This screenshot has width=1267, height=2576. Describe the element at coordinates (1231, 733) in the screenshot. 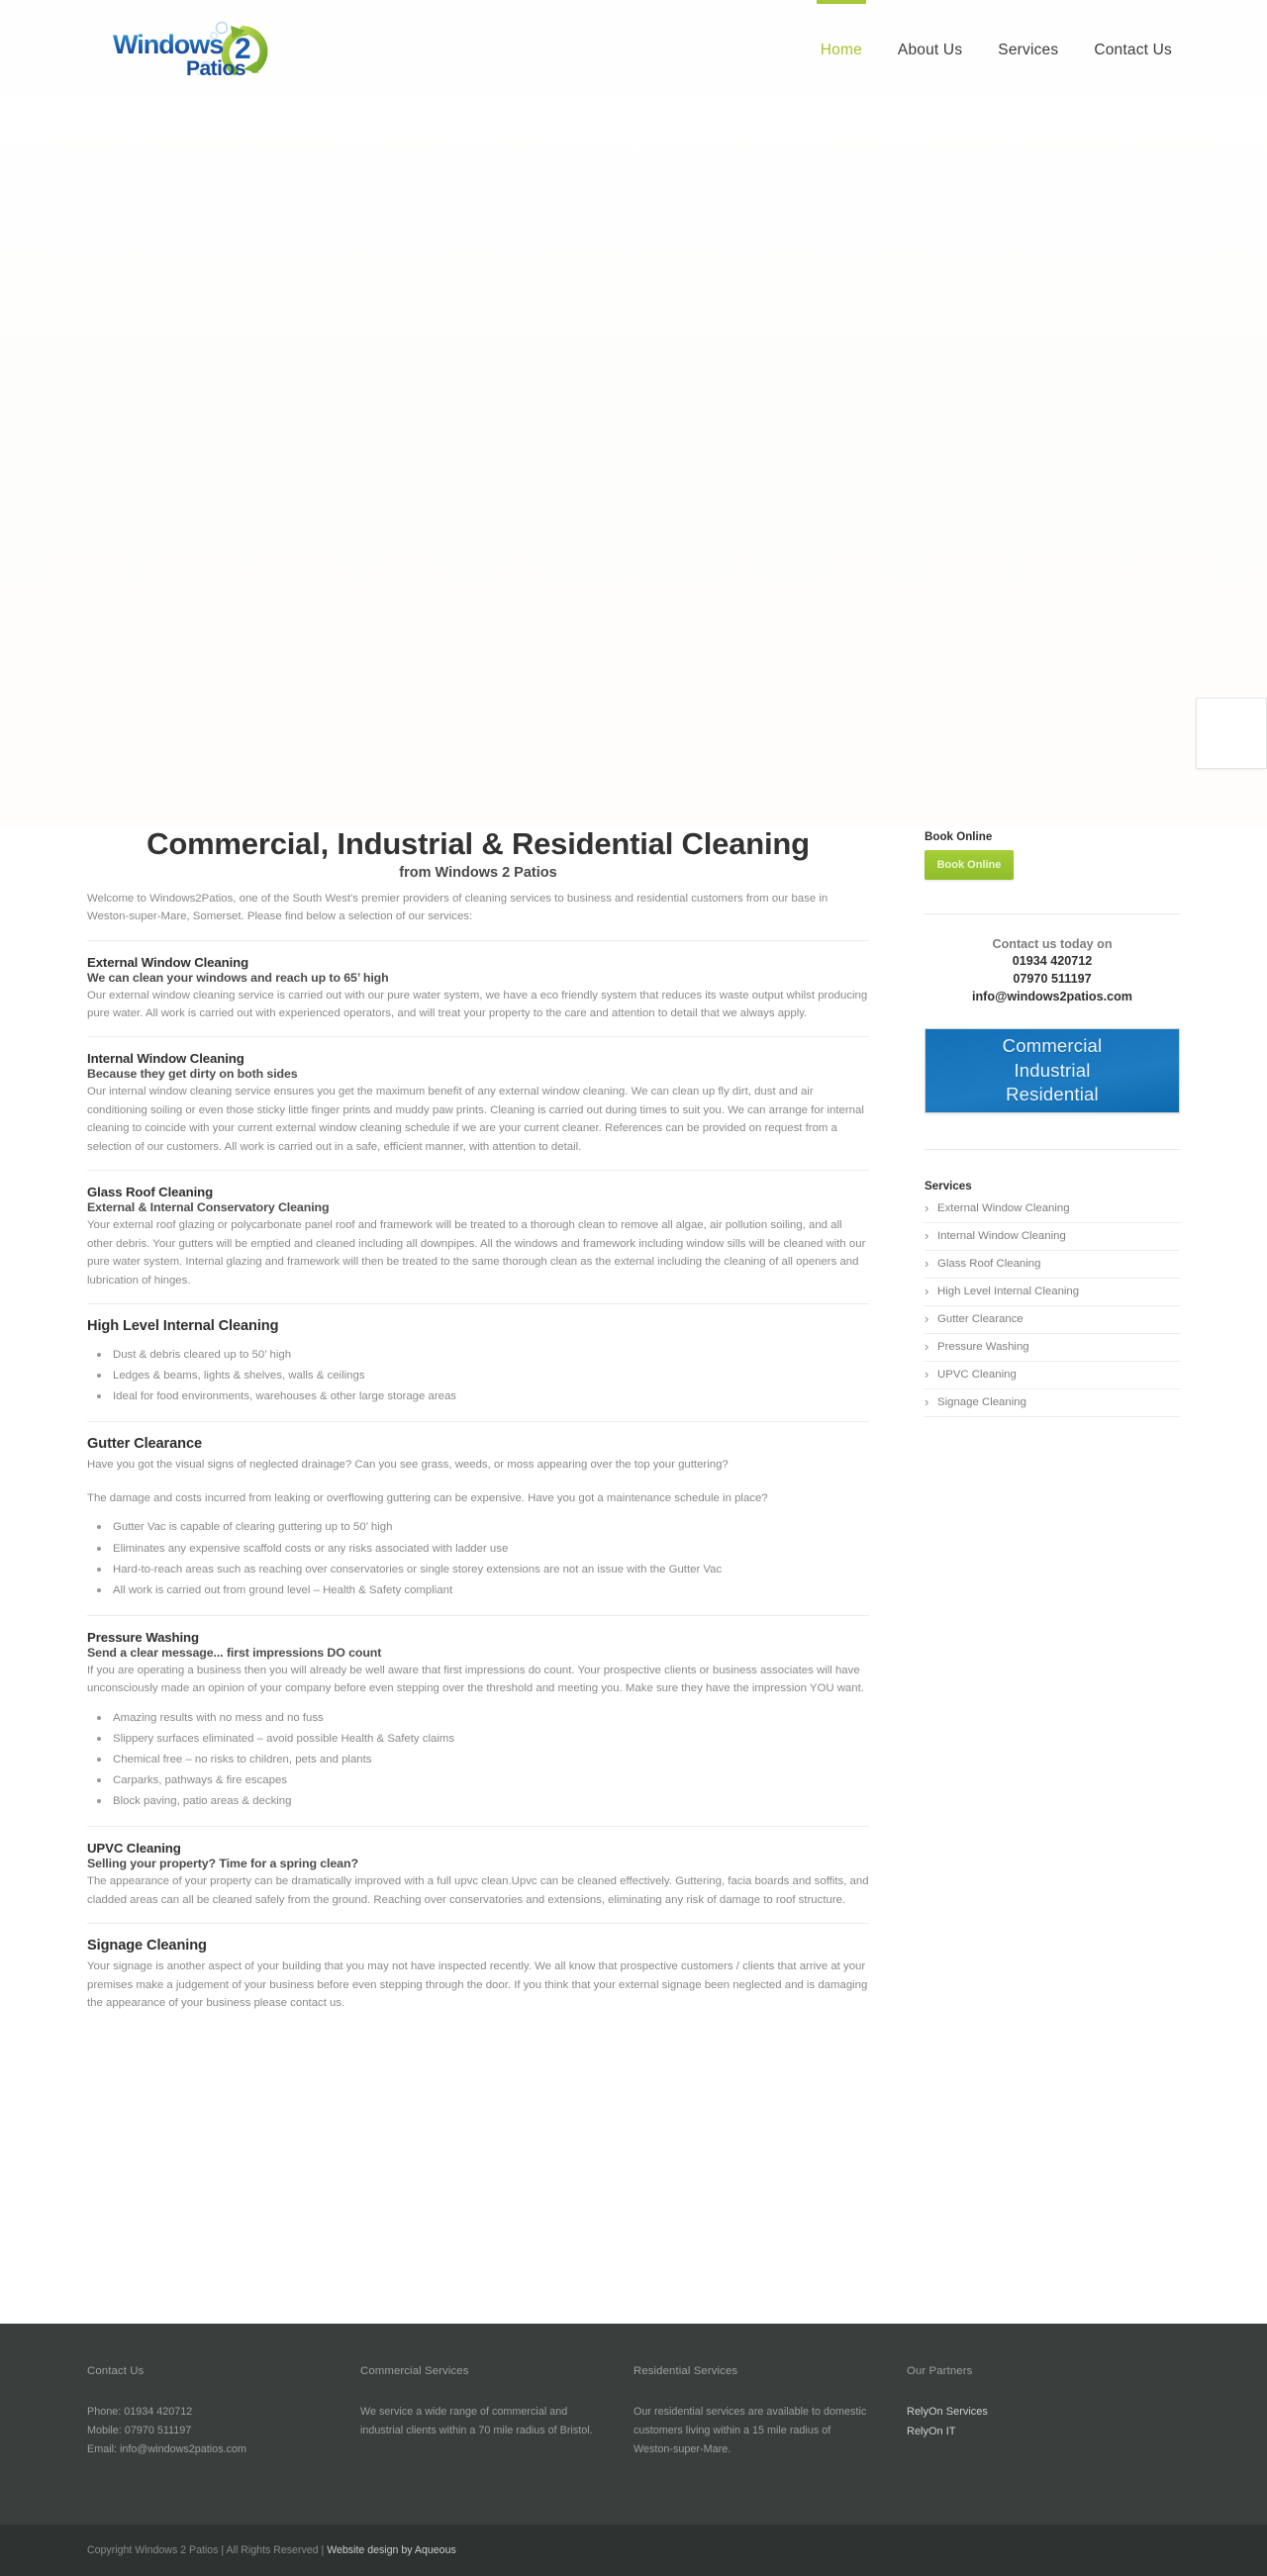

I see `hero-side-panel` at that location.